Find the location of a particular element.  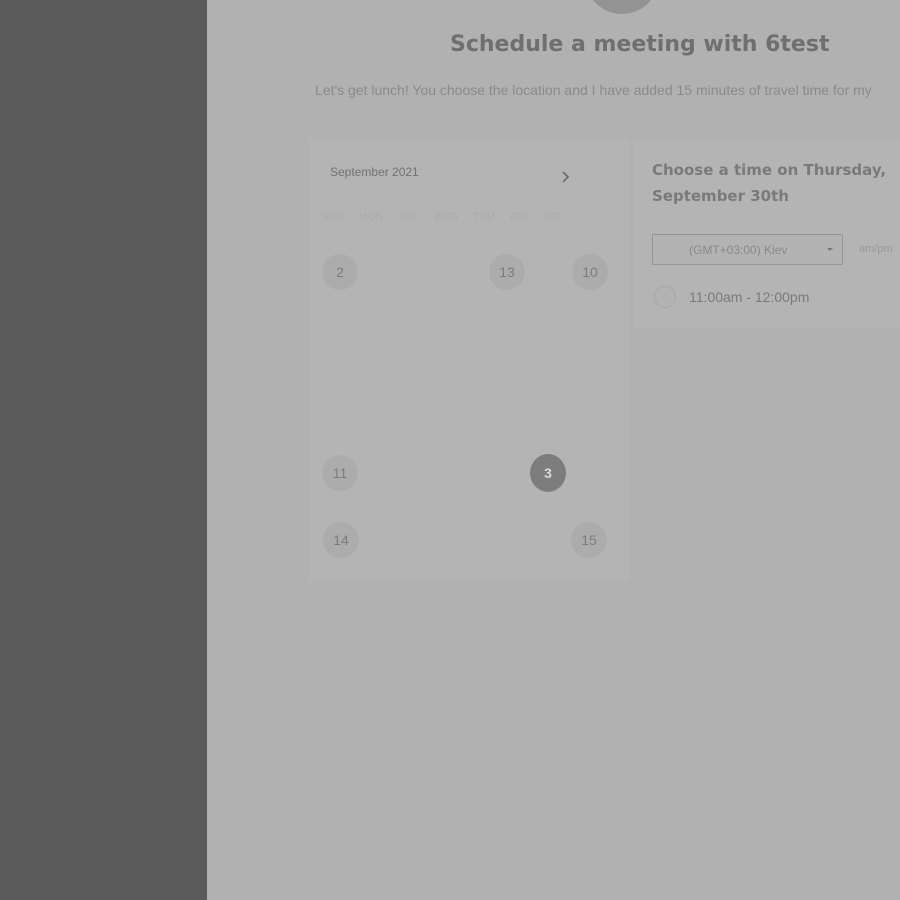

weekday-label: TUE is located at coordinates (408, 217).